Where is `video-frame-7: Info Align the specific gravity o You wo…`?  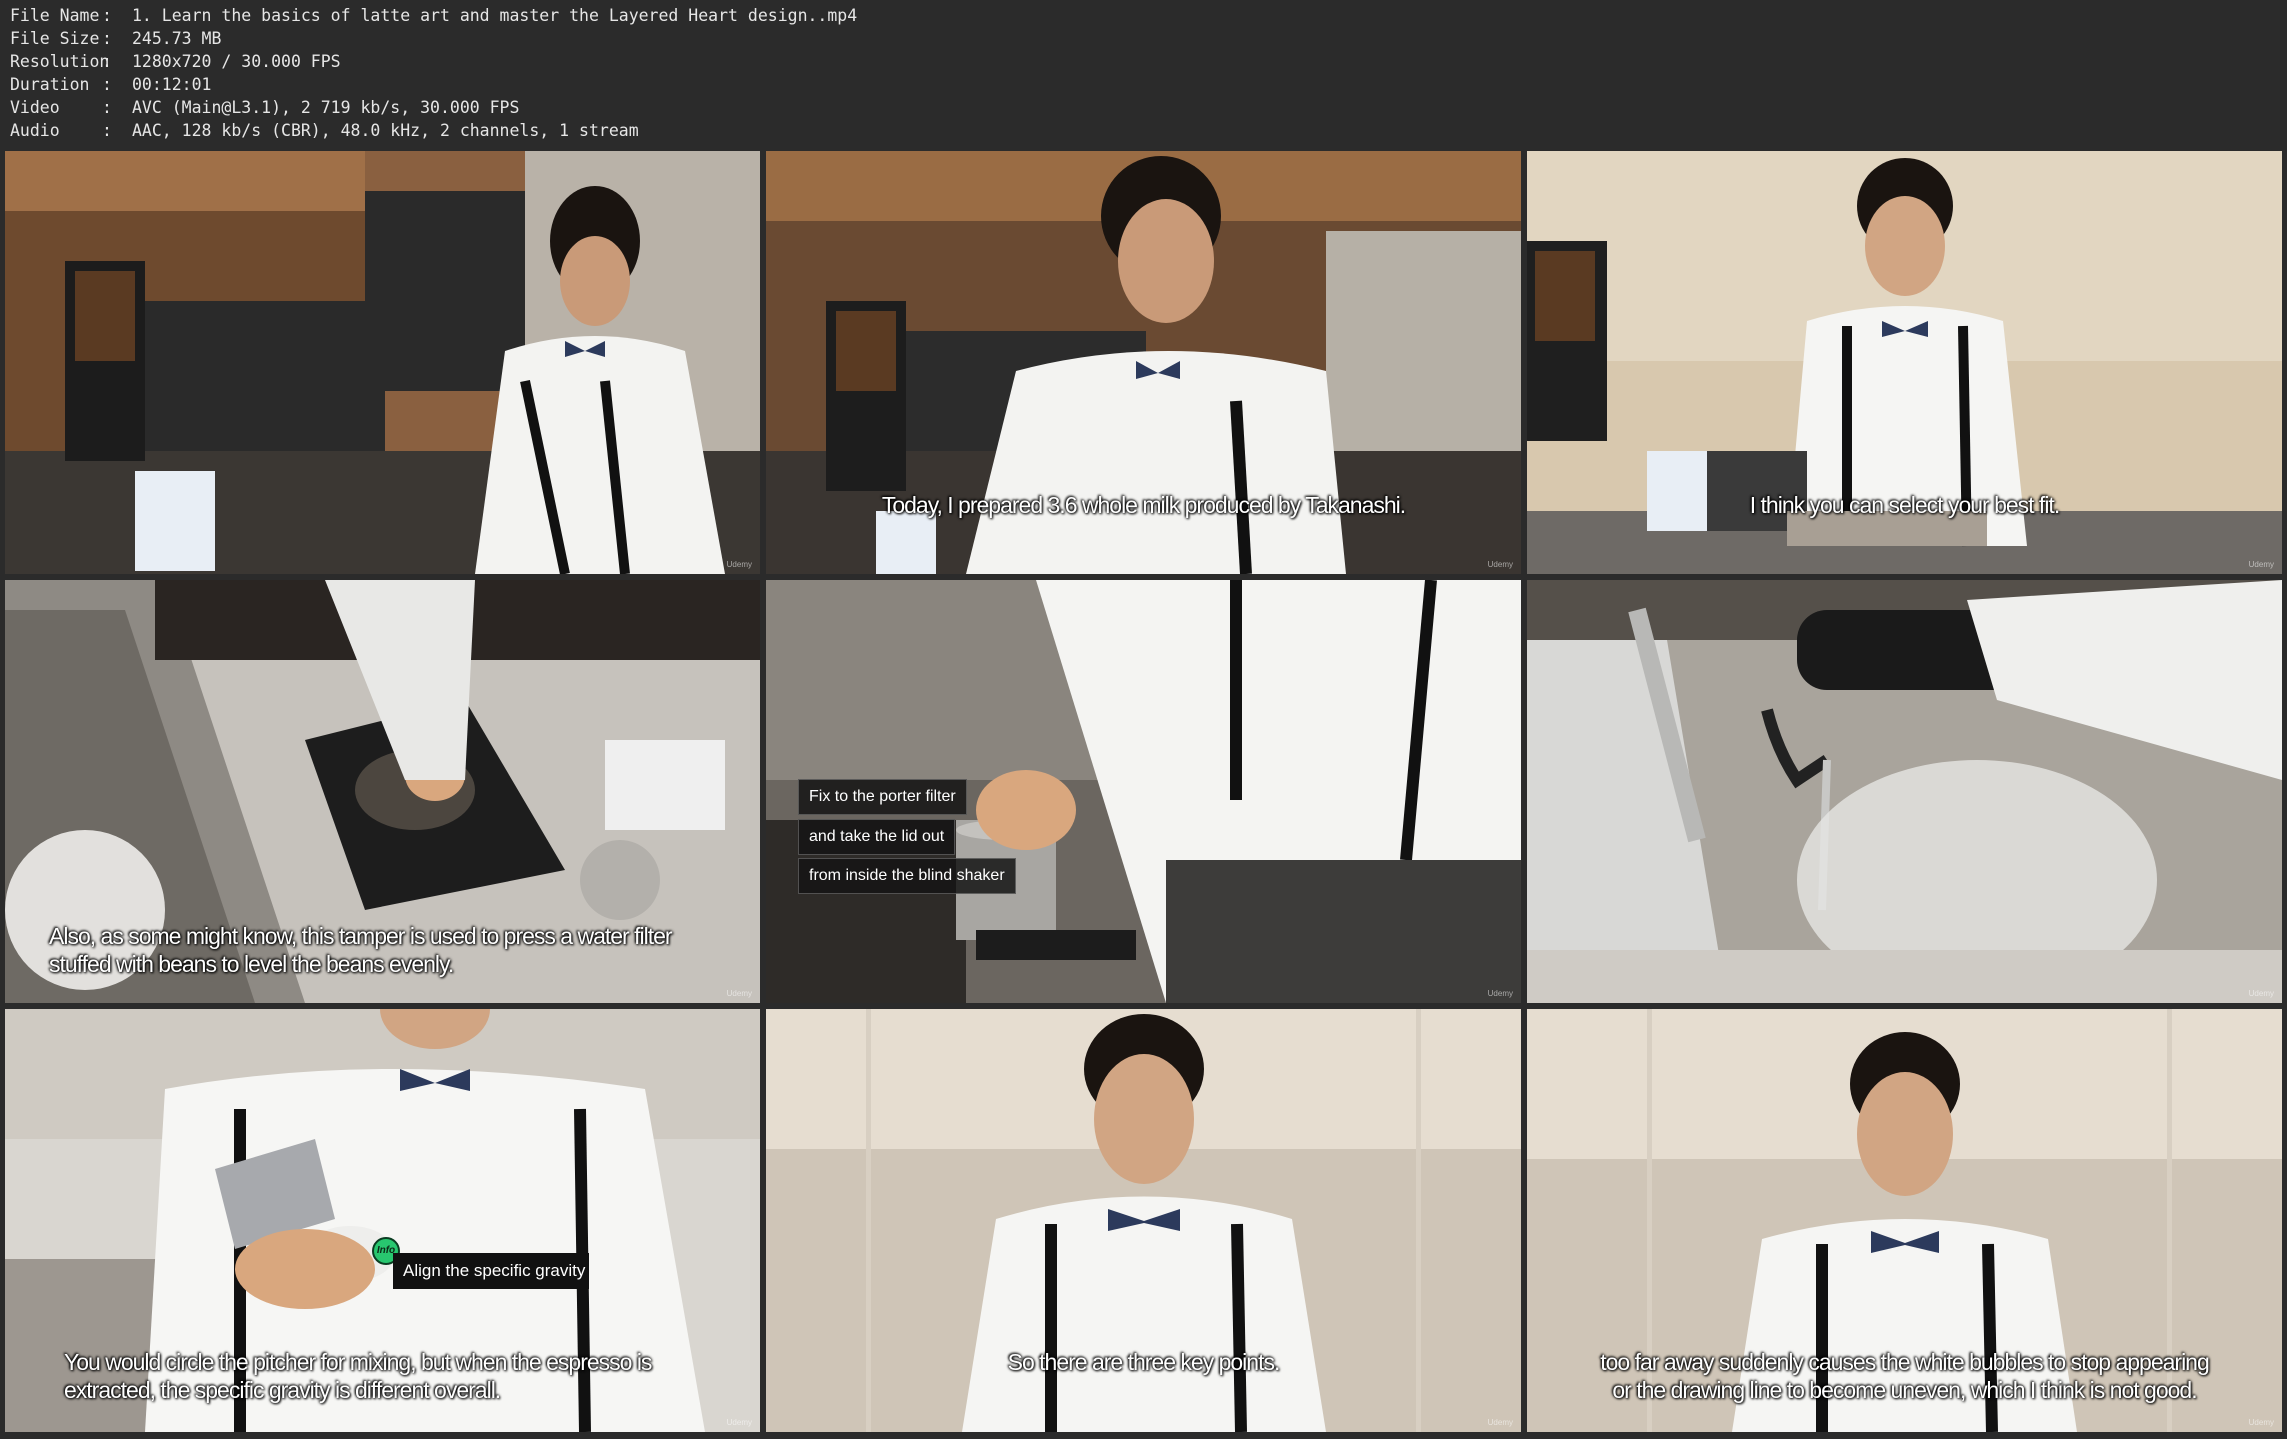 video-frame-7: Info Align the specific gravity o You wo… is located at coordinates (382, 1220).